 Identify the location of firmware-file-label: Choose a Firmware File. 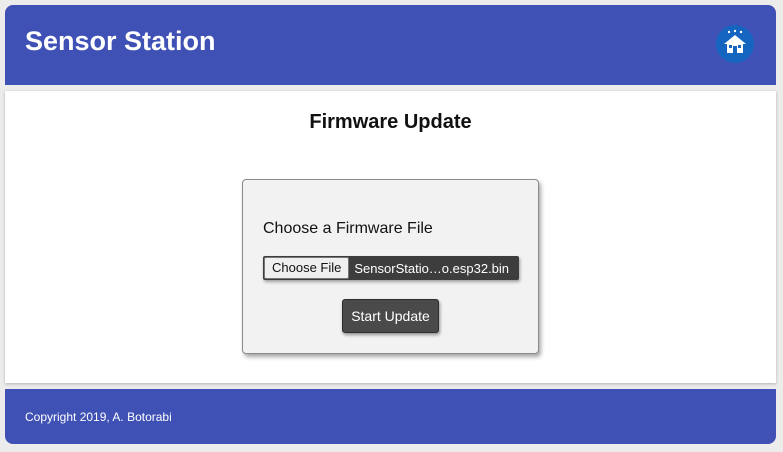
(348, 228).